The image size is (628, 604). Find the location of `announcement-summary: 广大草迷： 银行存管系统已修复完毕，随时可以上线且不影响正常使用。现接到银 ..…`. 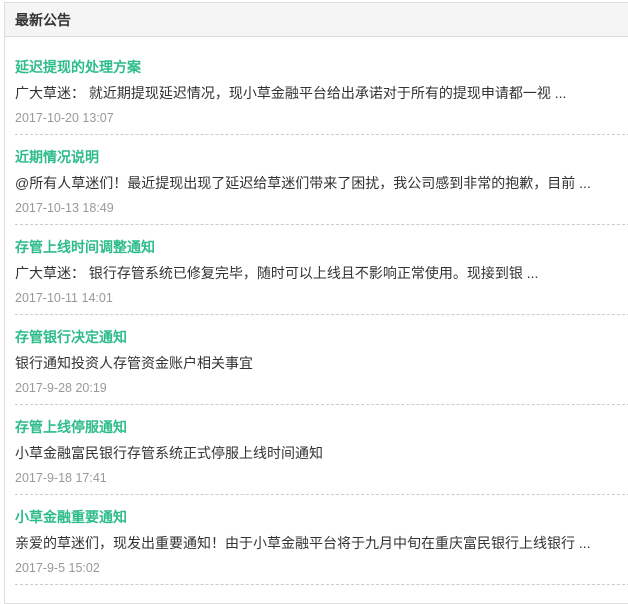

announcement-summary: 广大草迷： 银行存管系统已修复完毕，随时可以上线且不影响正常使用。现接到银 ..… is located at coordinates (277, 273).